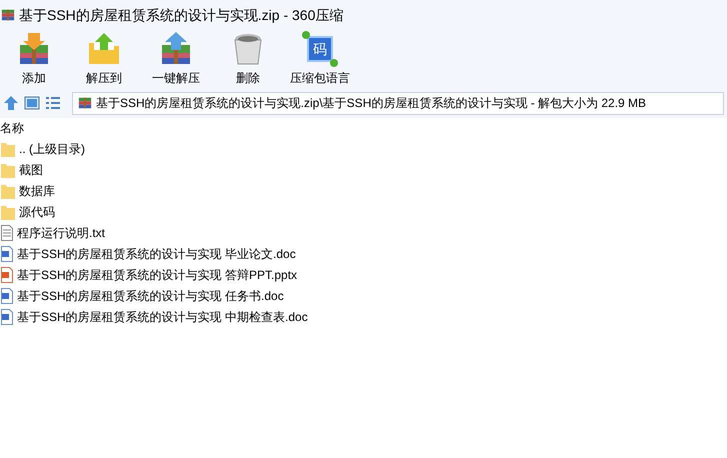  Describe the element at coordinates (363, 274) in the screenshot. I see `file-row: 基于SSH的房屋租赁系统的设计与实现 答辩PPT.pptx` at that location.